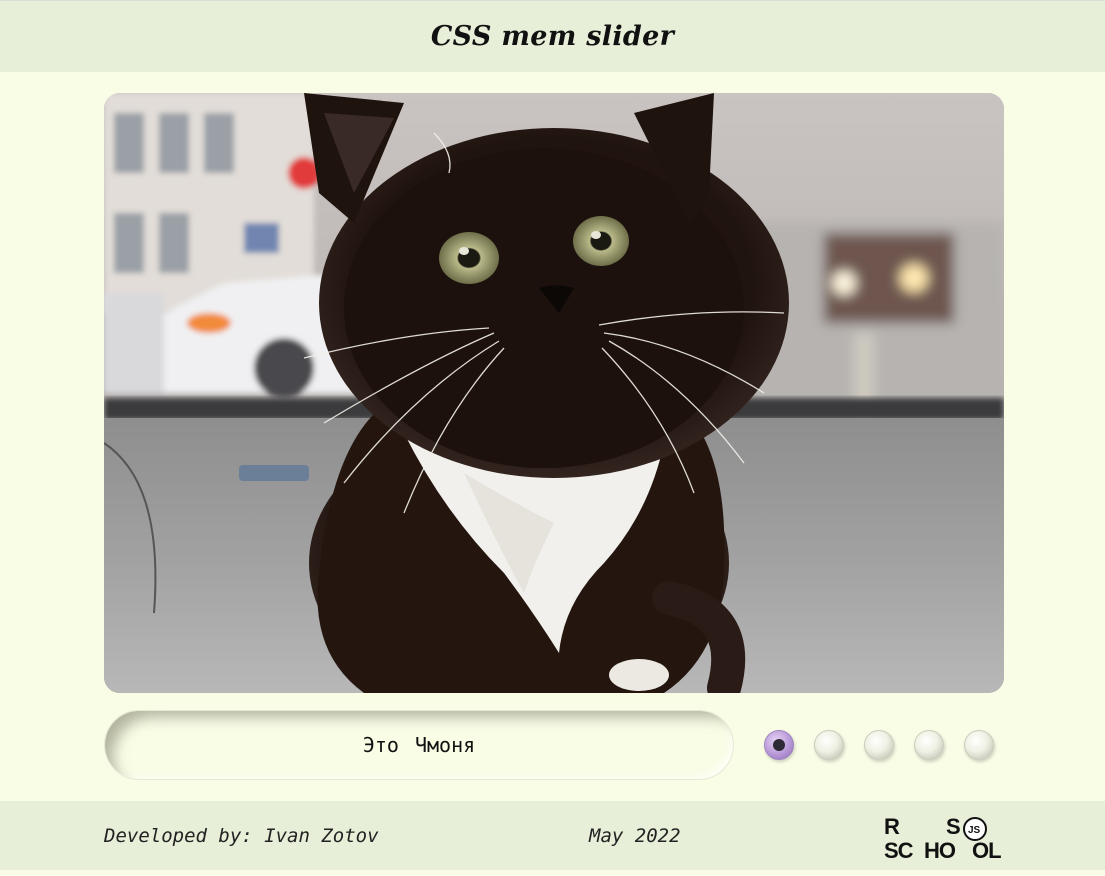 The width and height of the screenshot is (1105, 876). Describe the element at coordinates (552, 873) in the screenshot. I see `bottom-strip` at that location.